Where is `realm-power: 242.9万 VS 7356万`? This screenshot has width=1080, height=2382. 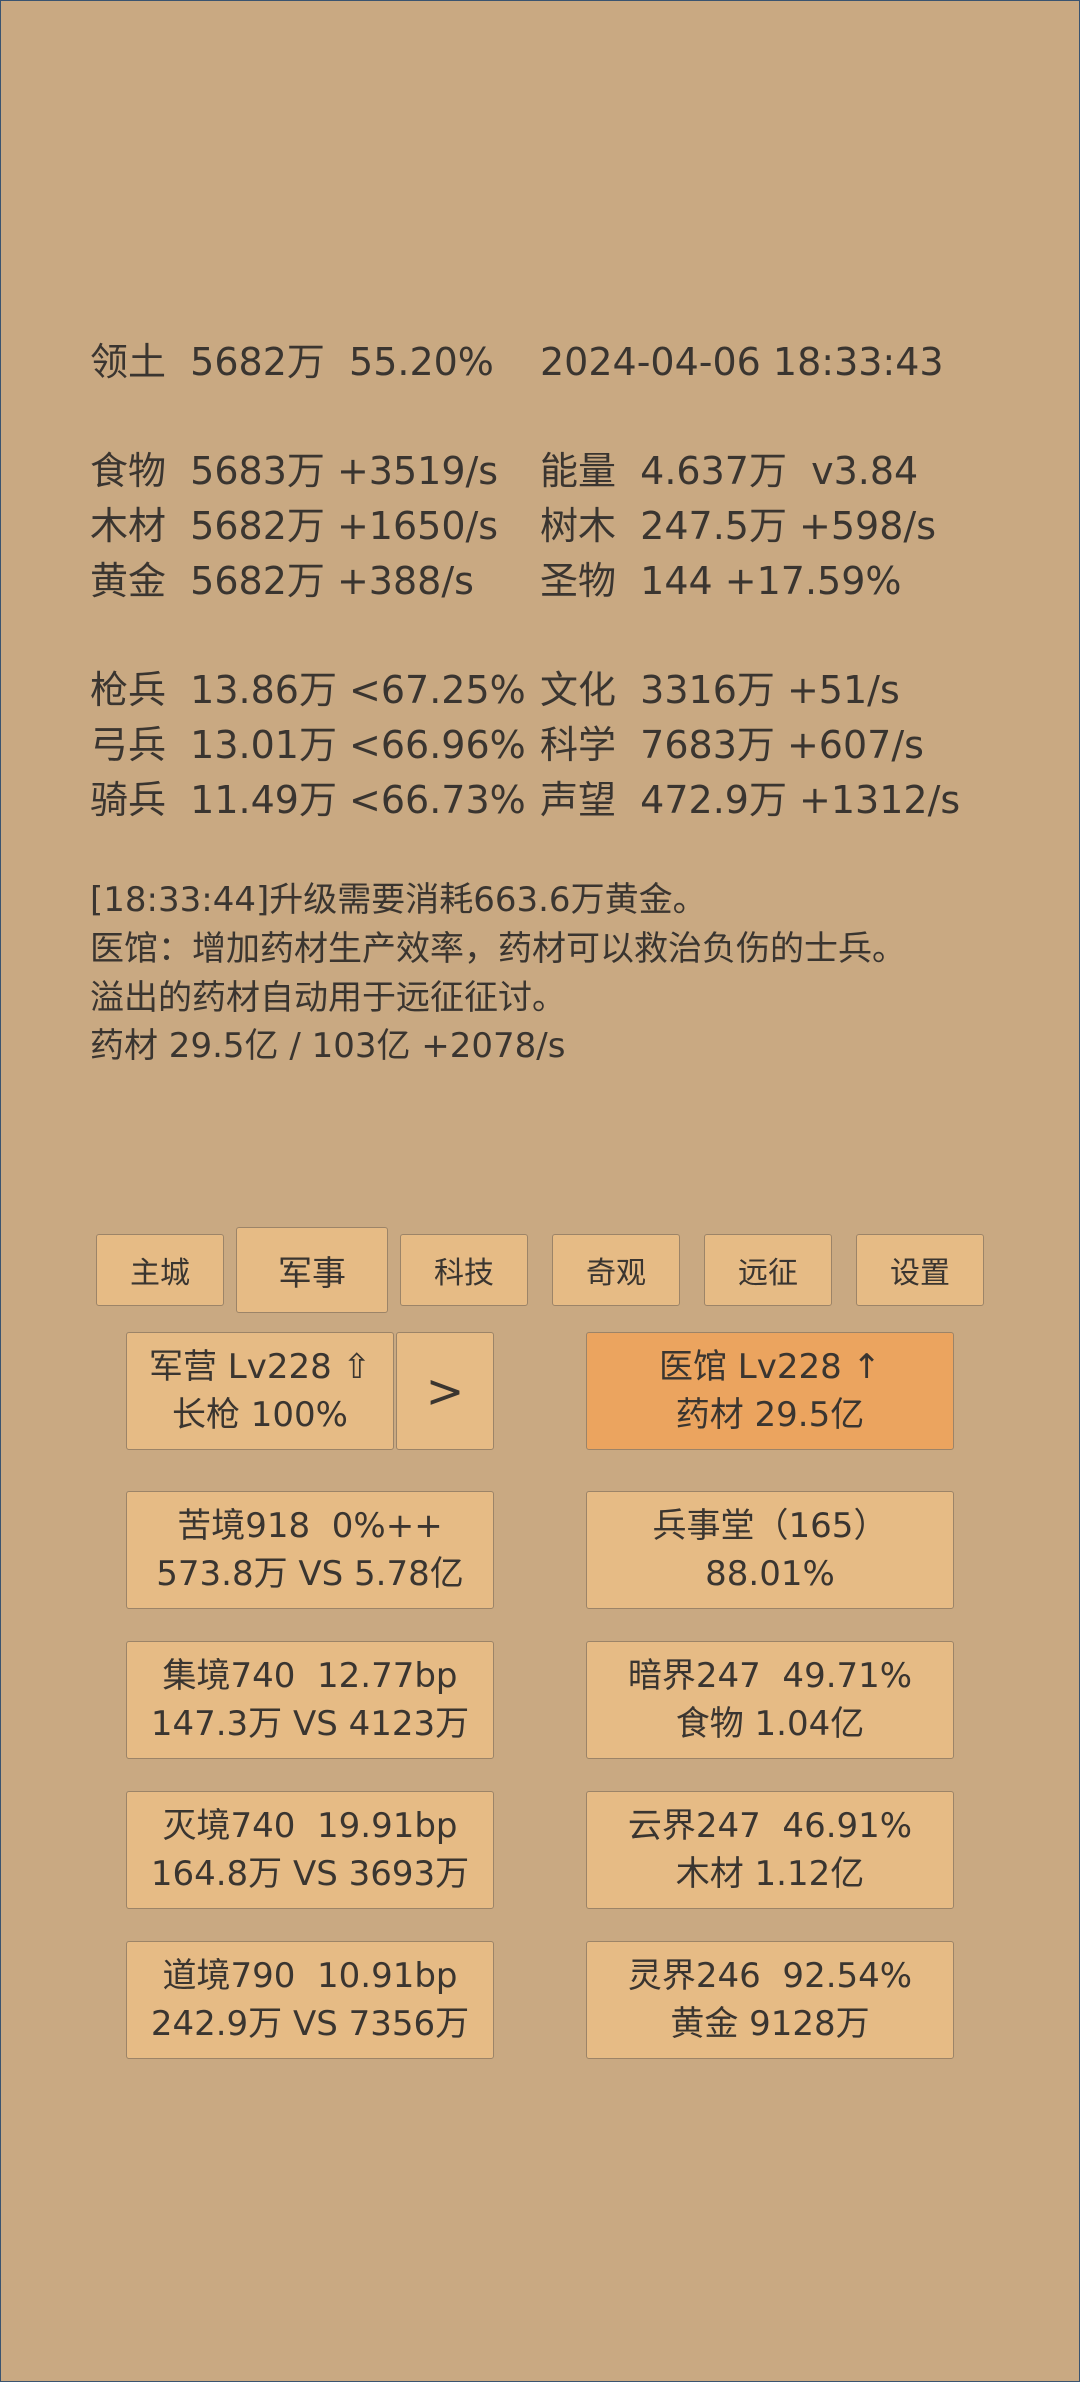 realm-power: 242.9万 VS 7356万 is located at coordinates (310, 2024).